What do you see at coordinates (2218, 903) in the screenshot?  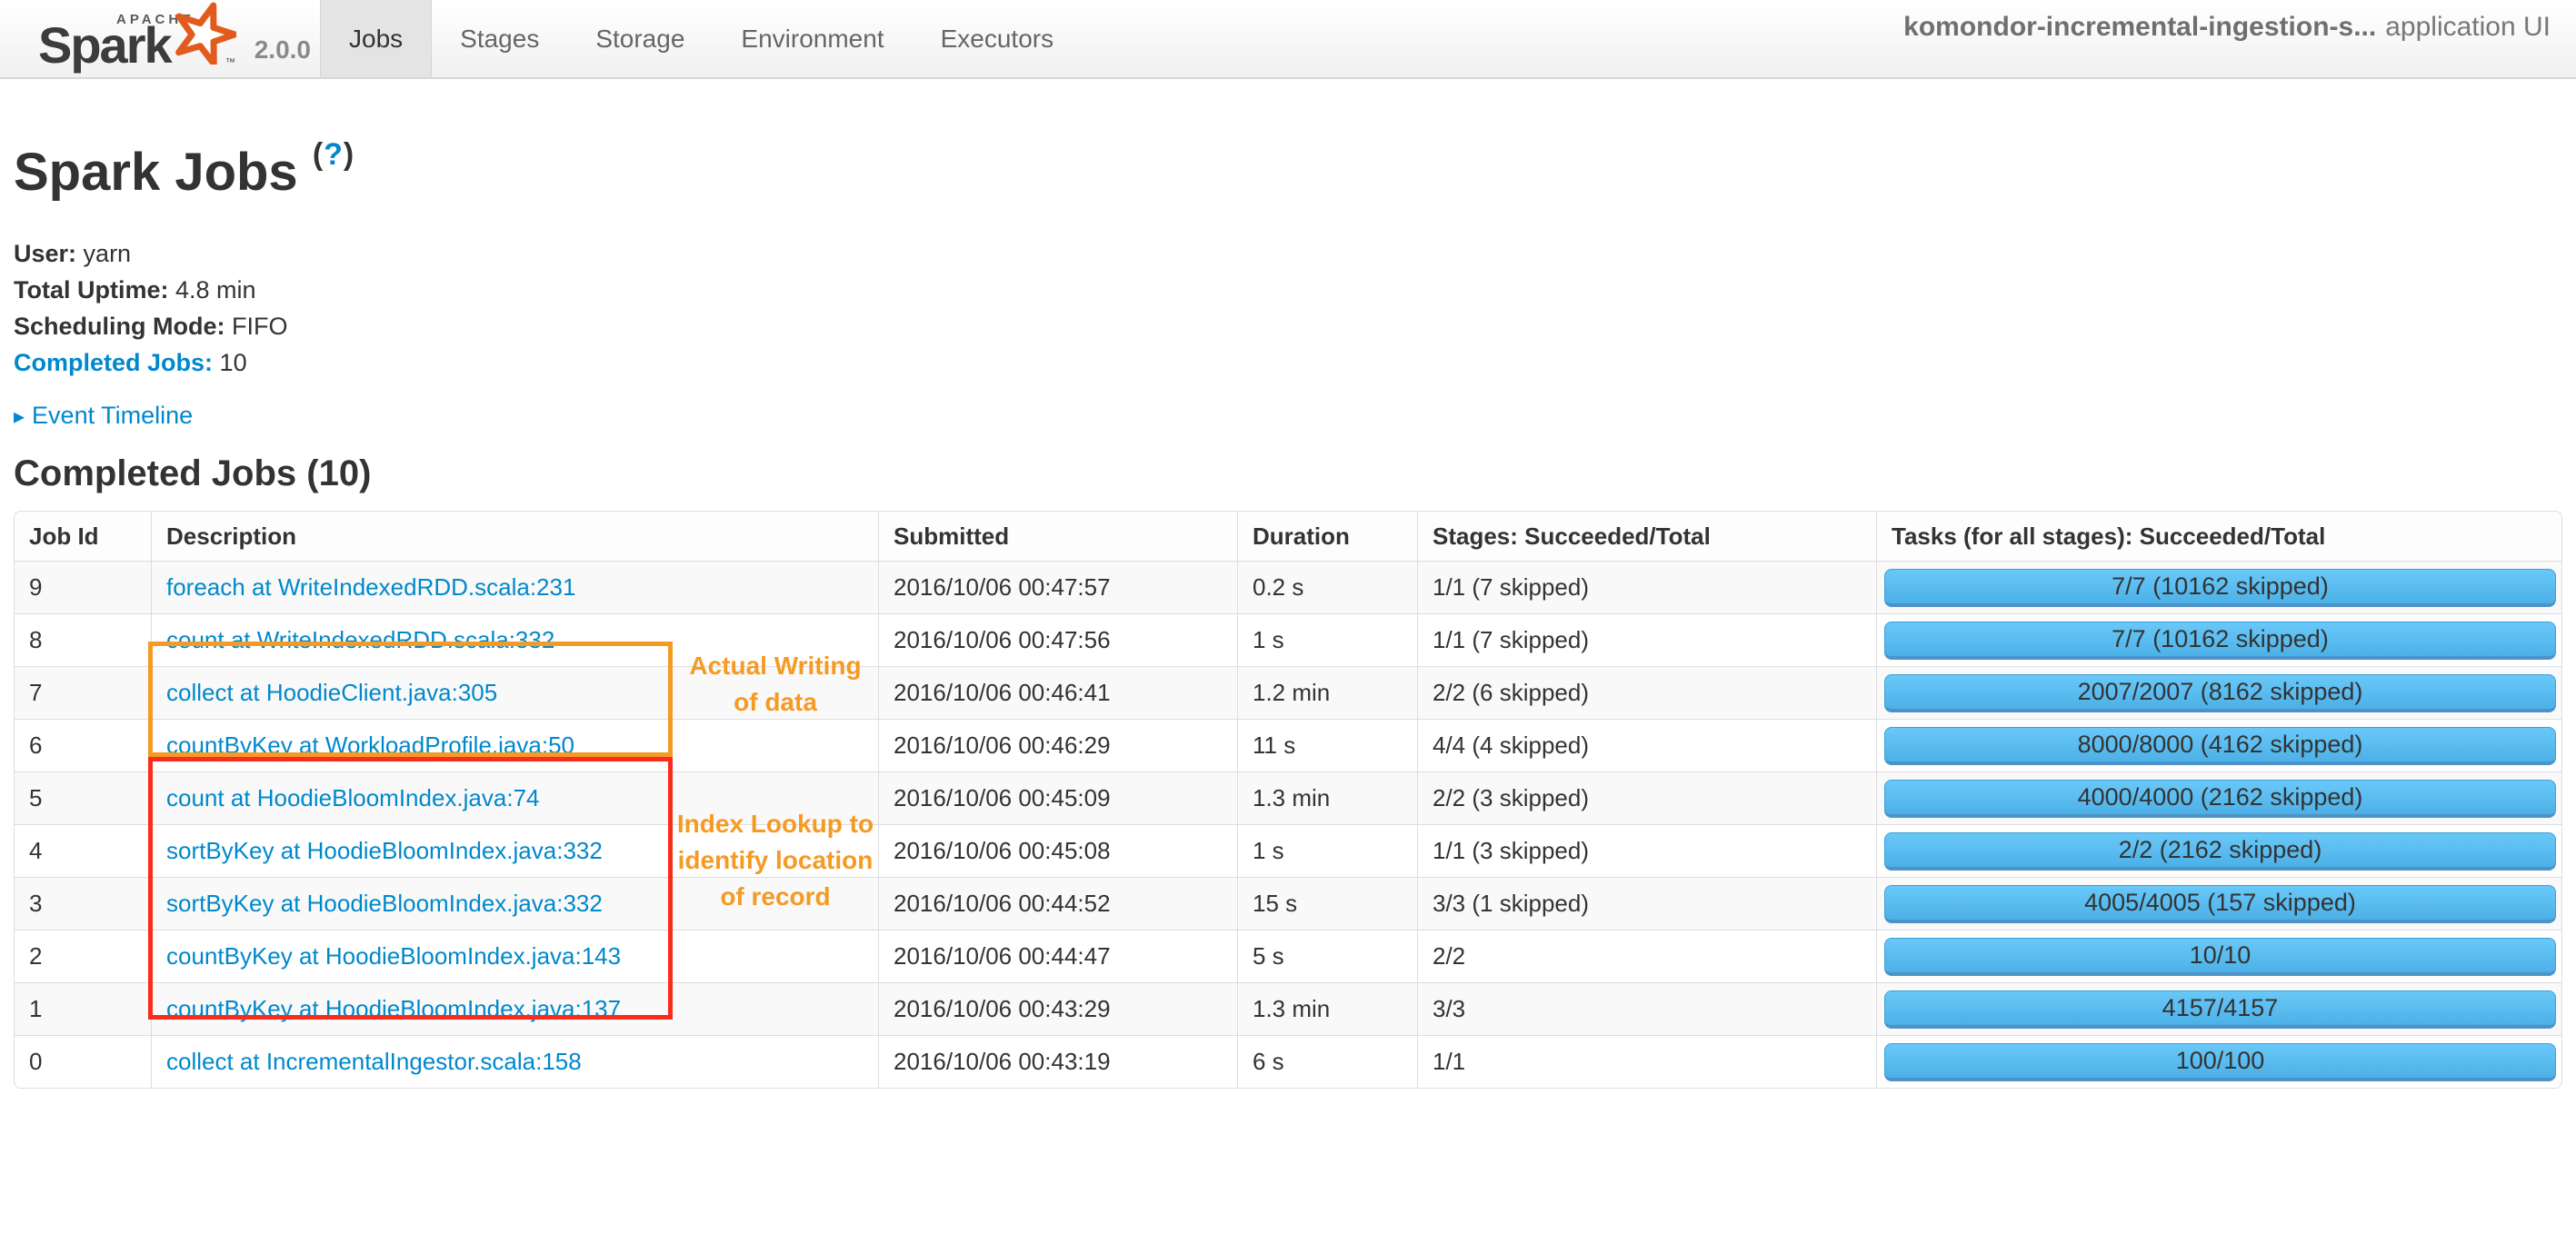 I see `tasks-cell: 4005/4005 (157 skipped)` at bounding box center [2218, 903].